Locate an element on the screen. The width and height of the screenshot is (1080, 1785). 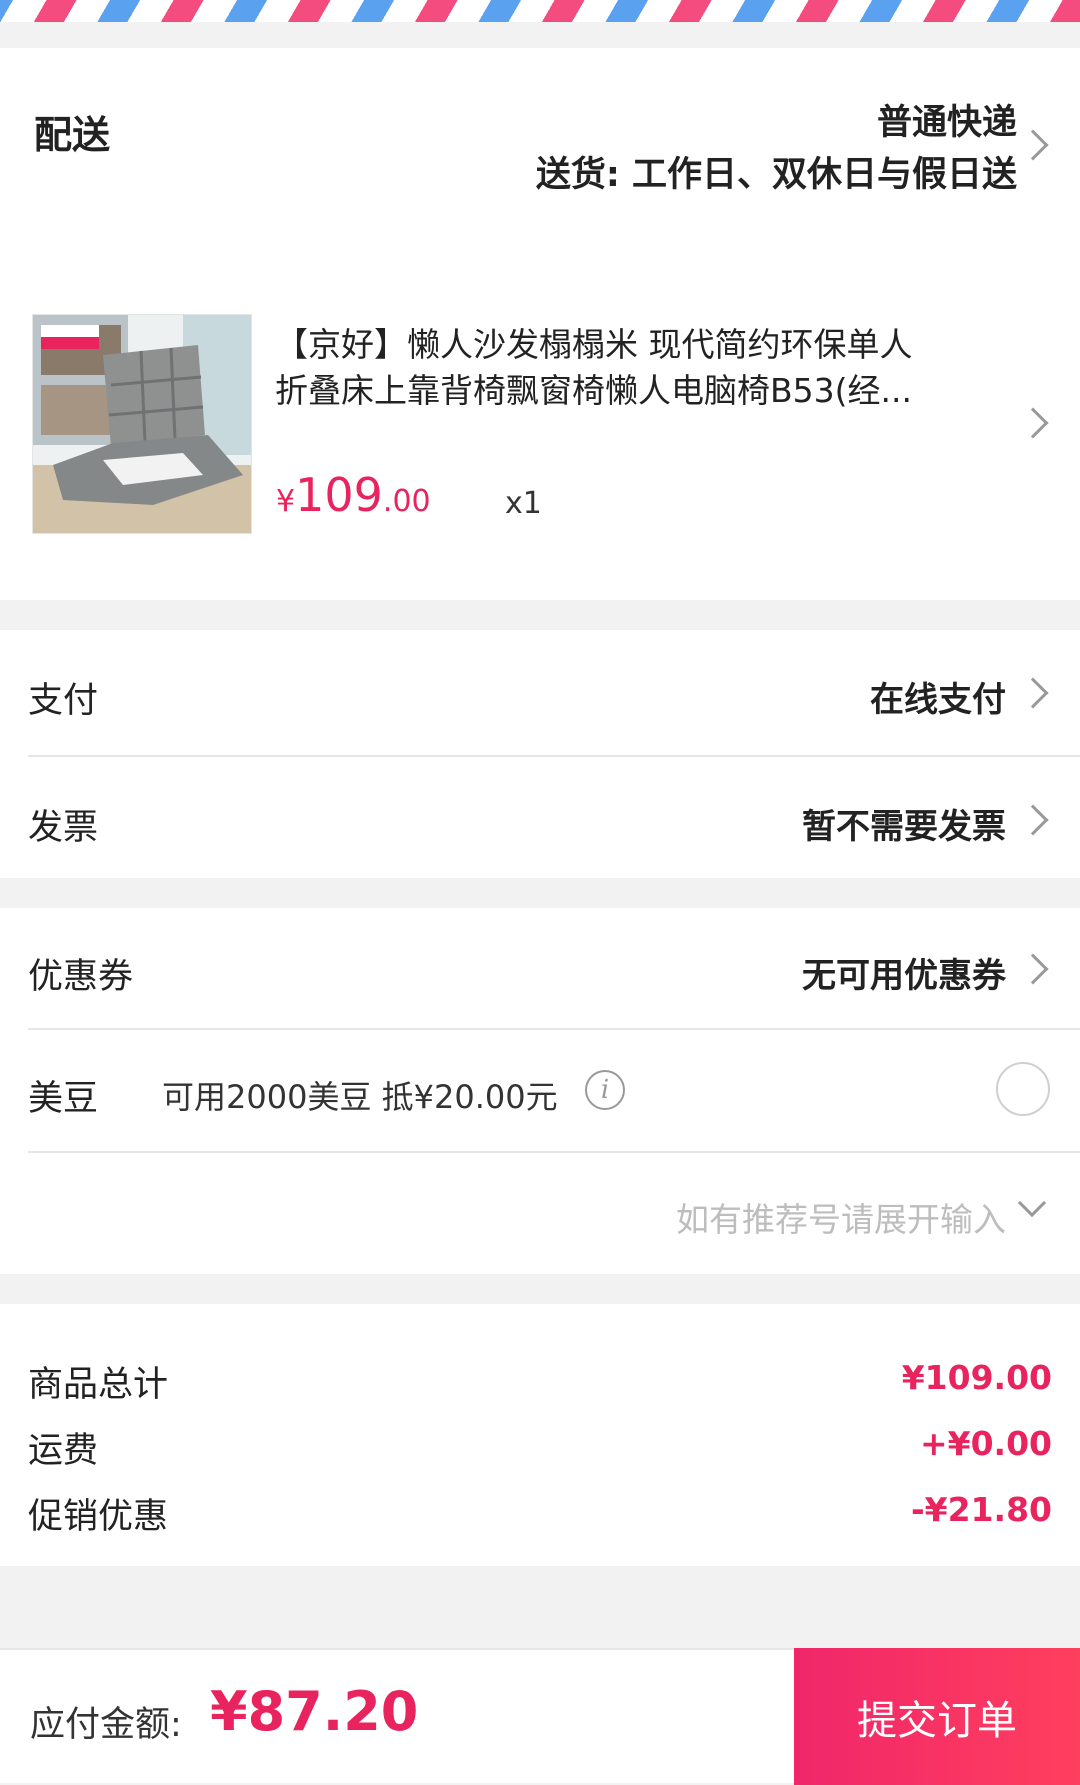
product-title-line1: 【京好】懒人沙发榻榻米 现代简约环保单人 is located at coordinates (594, 344).